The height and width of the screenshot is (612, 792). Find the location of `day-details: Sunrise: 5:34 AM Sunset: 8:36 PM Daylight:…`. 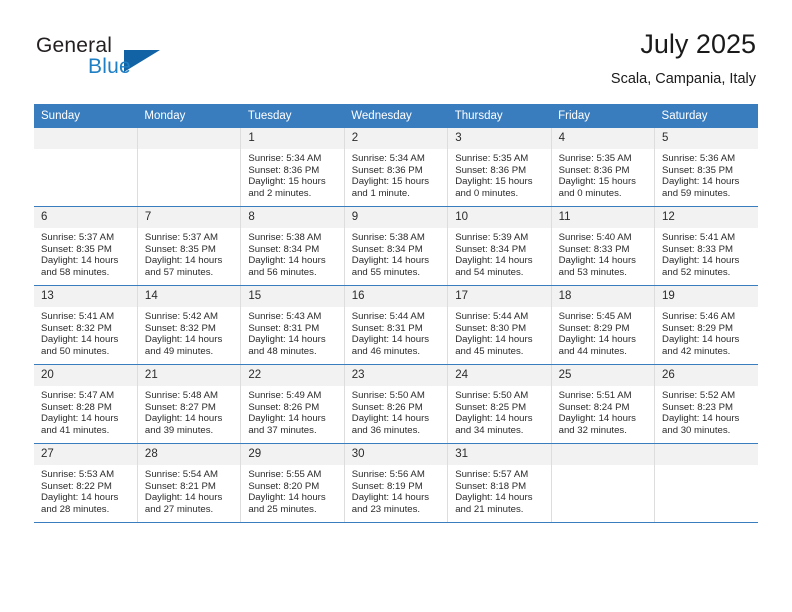

day-details: Sunrise: 5:34 AM Sunset: 8:36 PM Daylight:… is located at coordinates (396, 174).